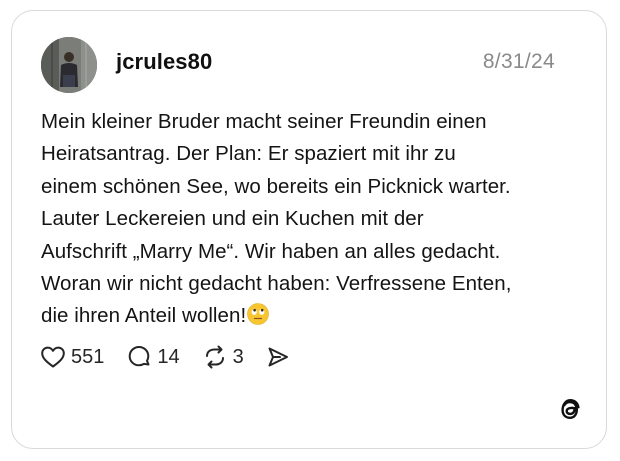 Image resolution: width=620 pixels, height=461 pixels. Describe the element at coordinates (164, 62) in the screenshot. I see `username: jcrules80` at that location.